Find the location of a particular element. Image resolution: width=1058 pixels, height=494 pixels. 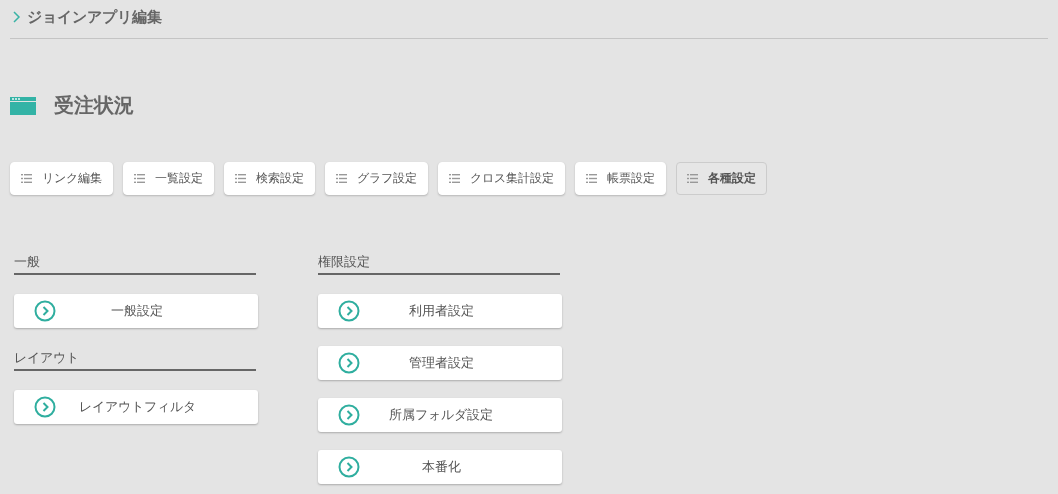

settings-button: 利用者設定 is located at coordinates (440, 311).